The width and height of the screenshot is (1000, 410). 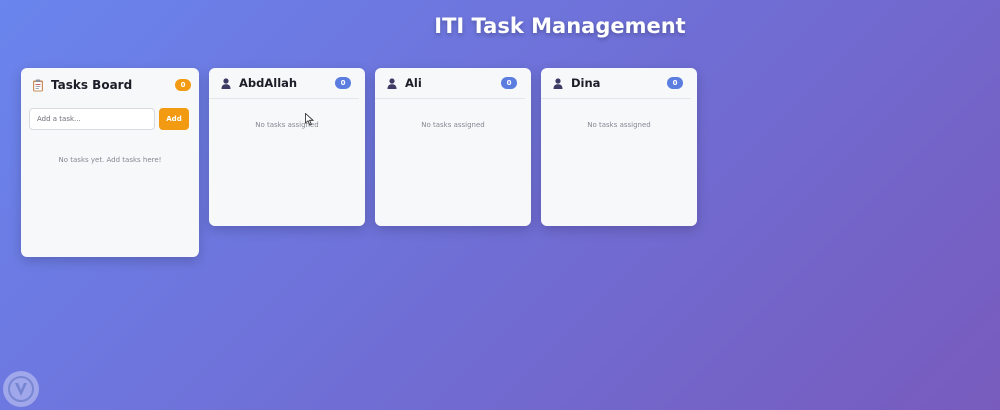 What do you see at coordinates (268, 83) in the screenshot?
I see `member-name: AbdAllah` at bounding box center [268, 83].